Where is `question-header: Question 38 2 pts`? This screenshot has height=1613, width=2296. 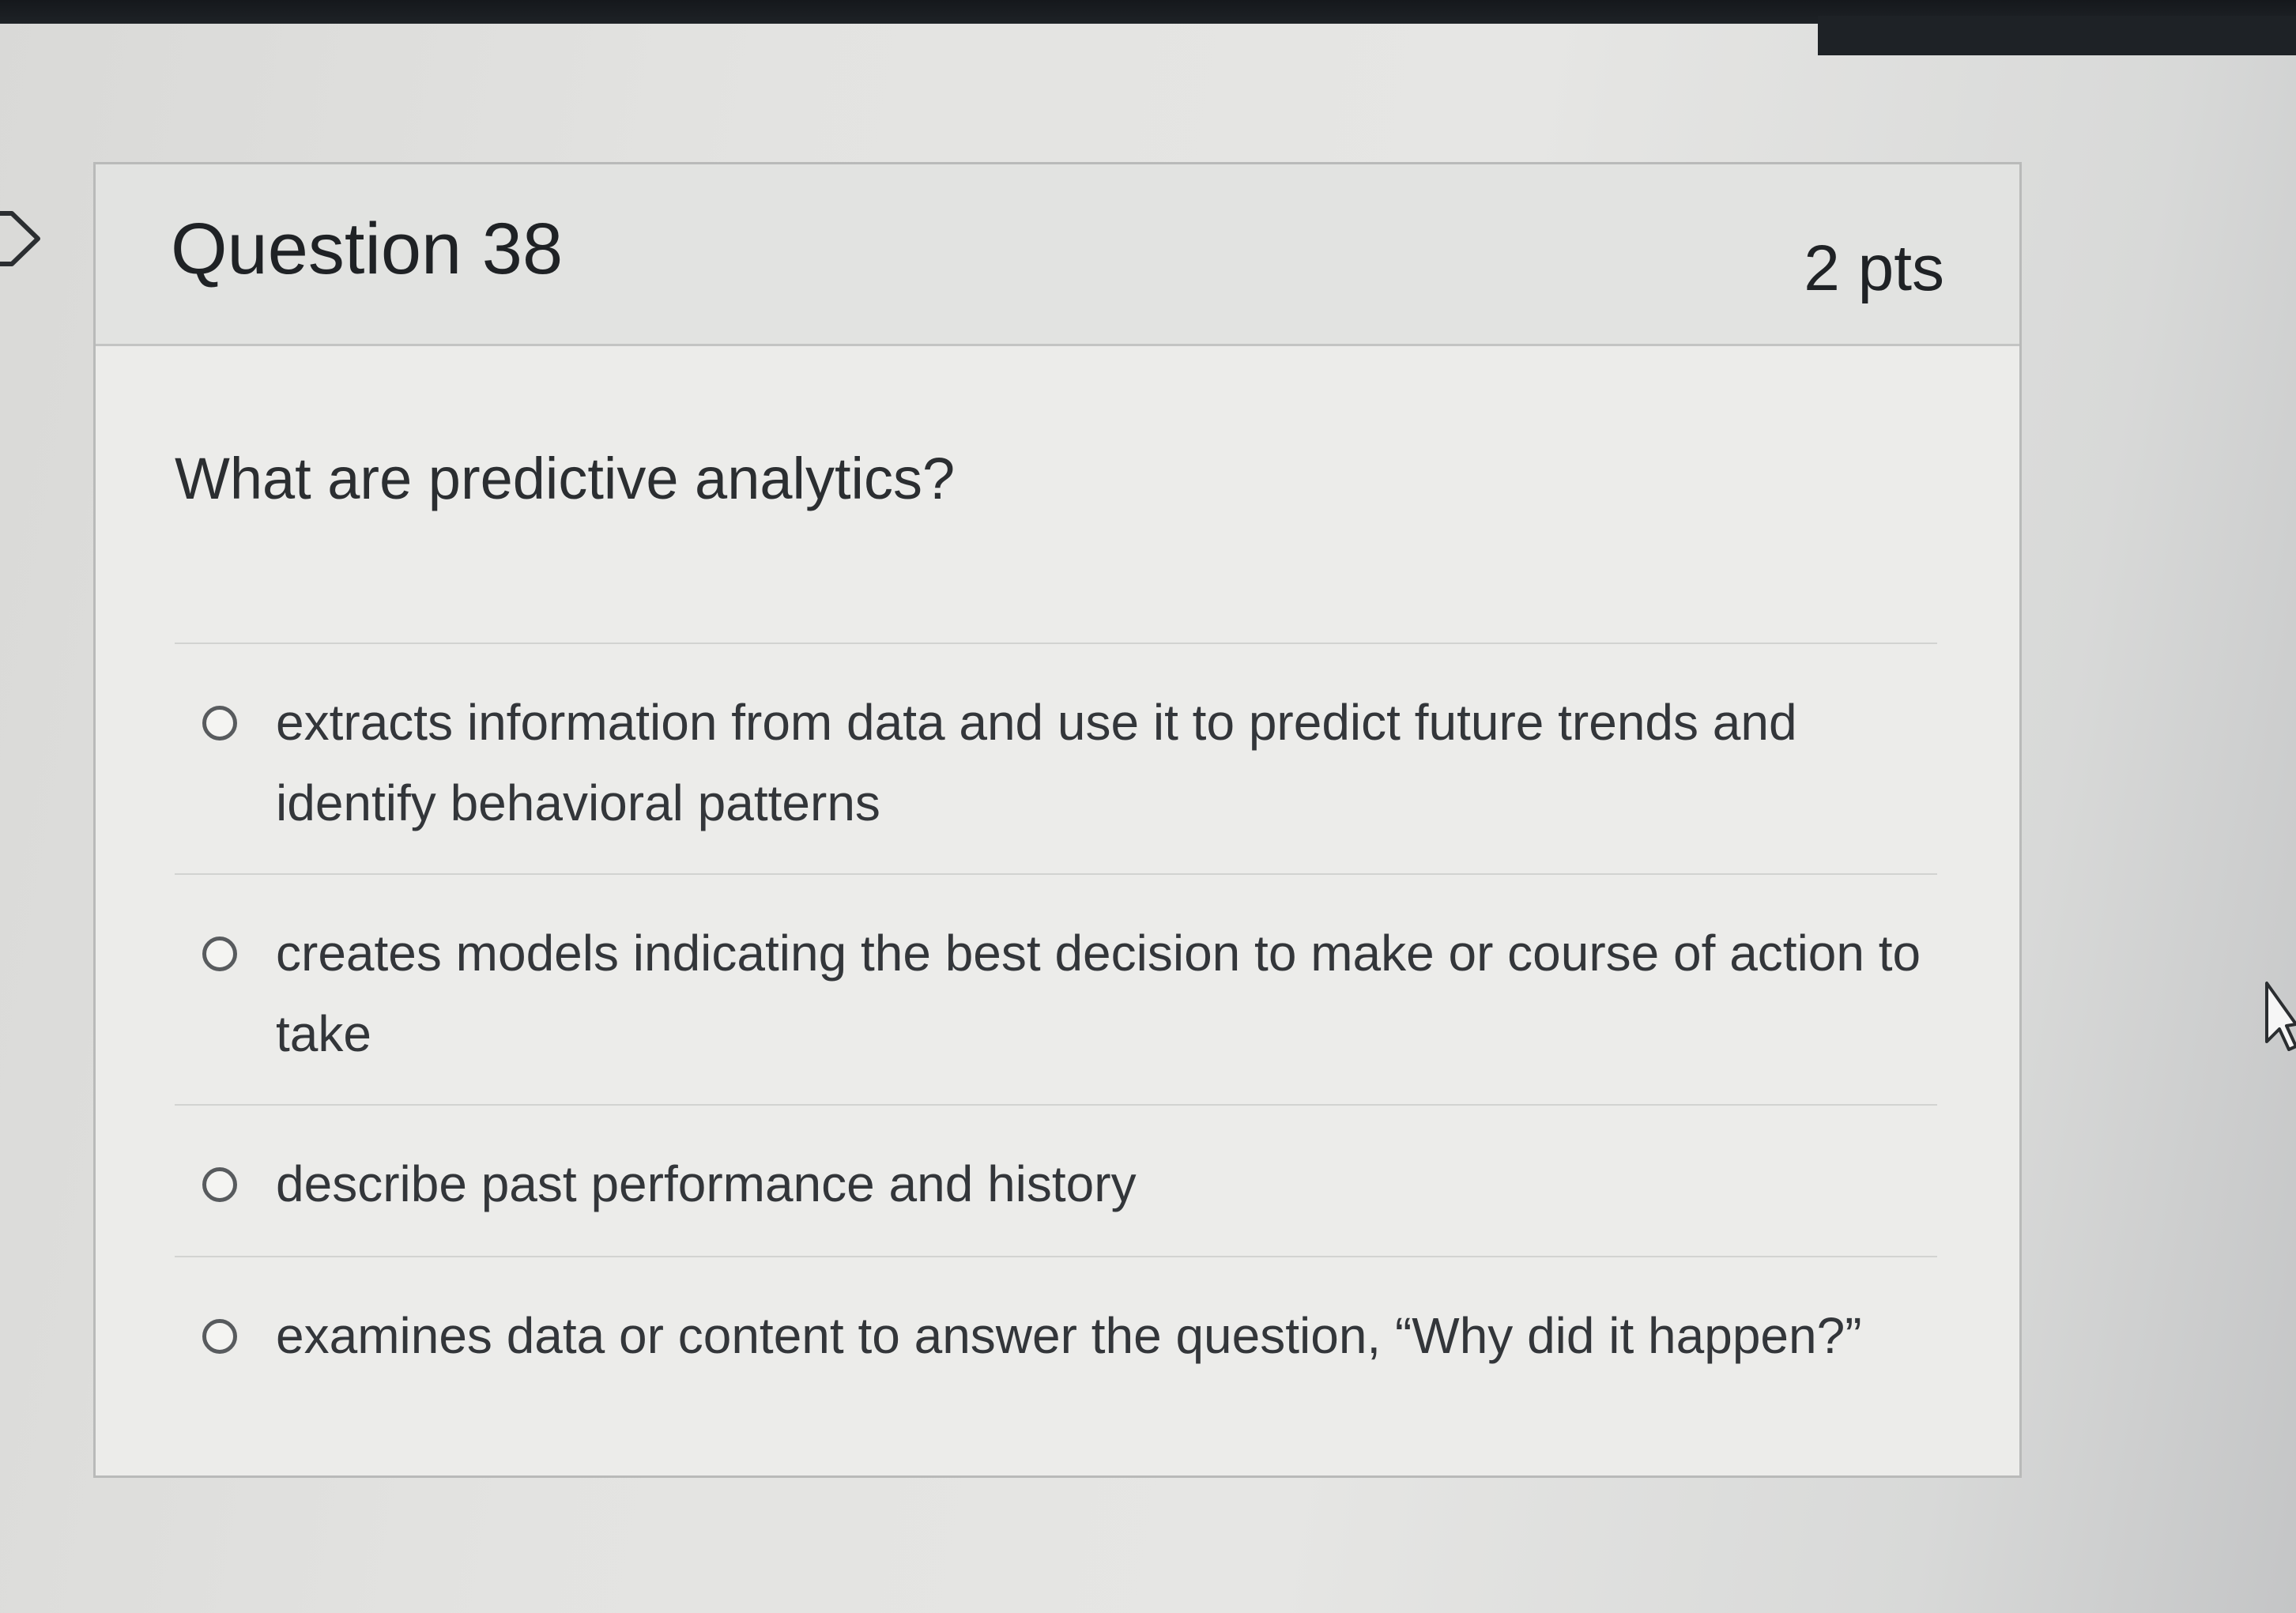
question-header: Question 38 2 pts is located at coordinates (1057, 255).